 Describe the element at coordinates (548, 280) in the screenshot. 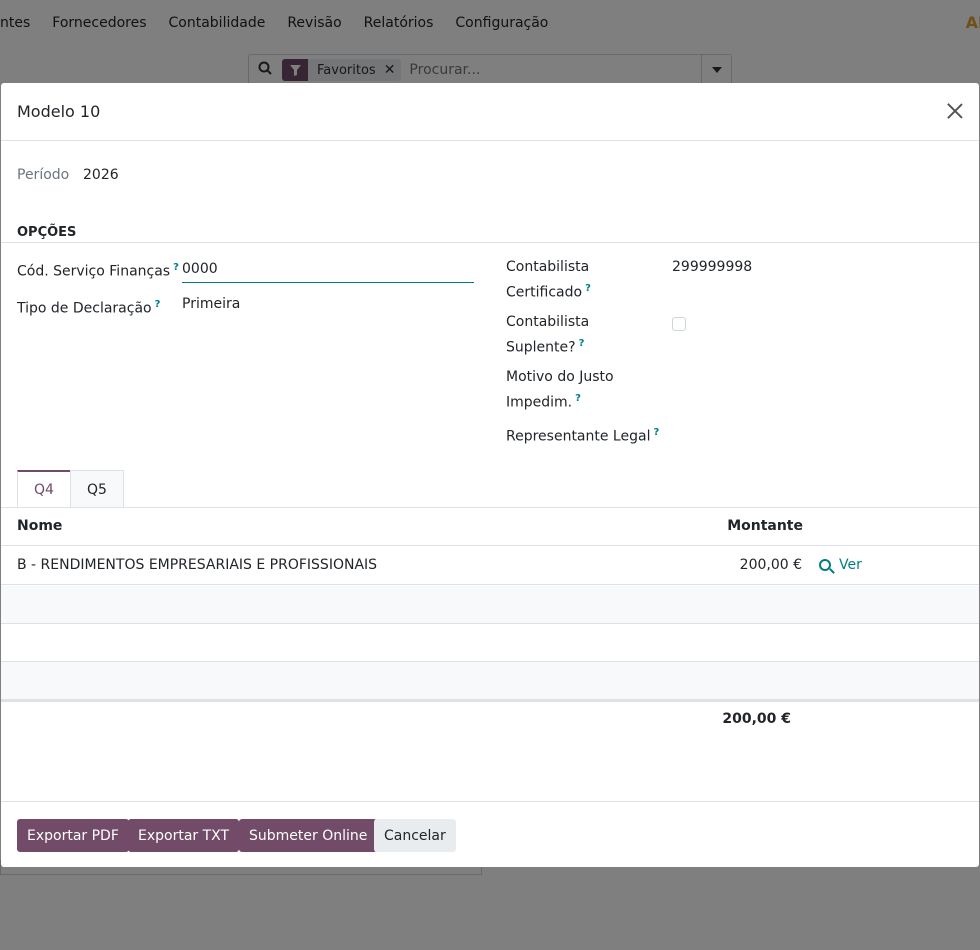

I see `contabilista-certificado-label: Contabilista Certificado?` at that location.